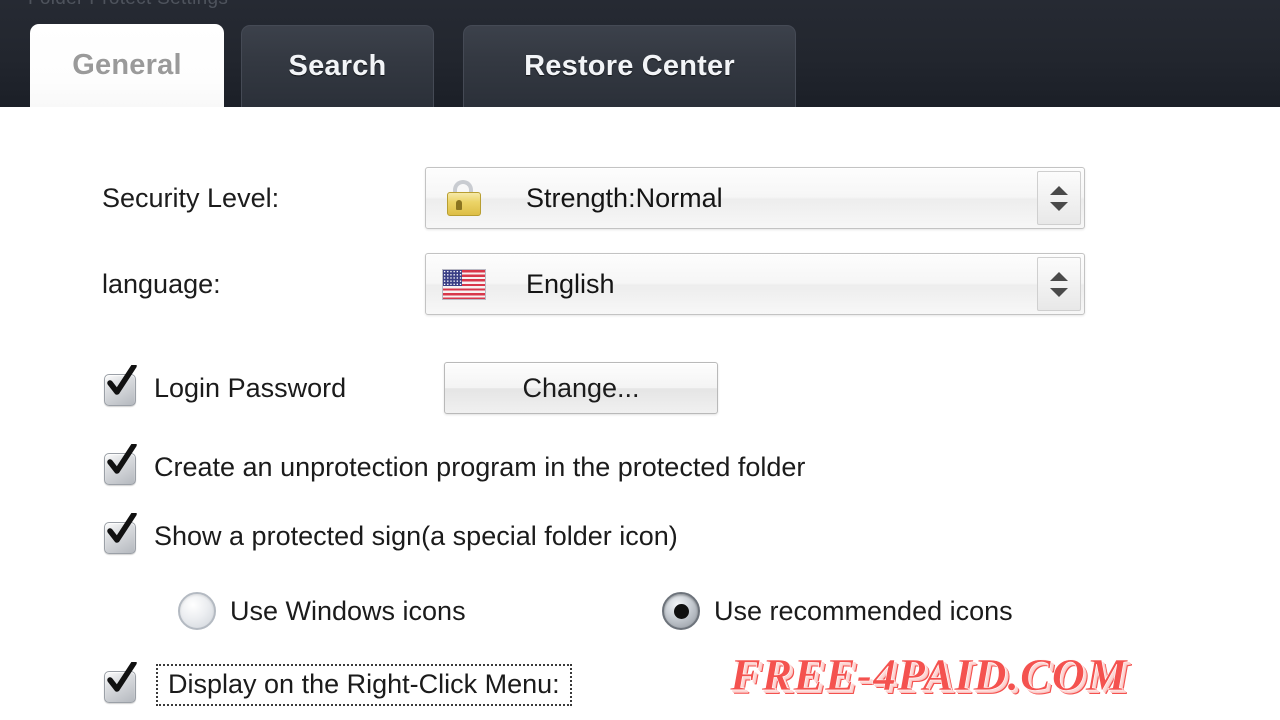 The image size is (1280, 720). Describe the element at coordinates (681, 611) in the screenshot. I see `radio-recommended-icons` at that location.